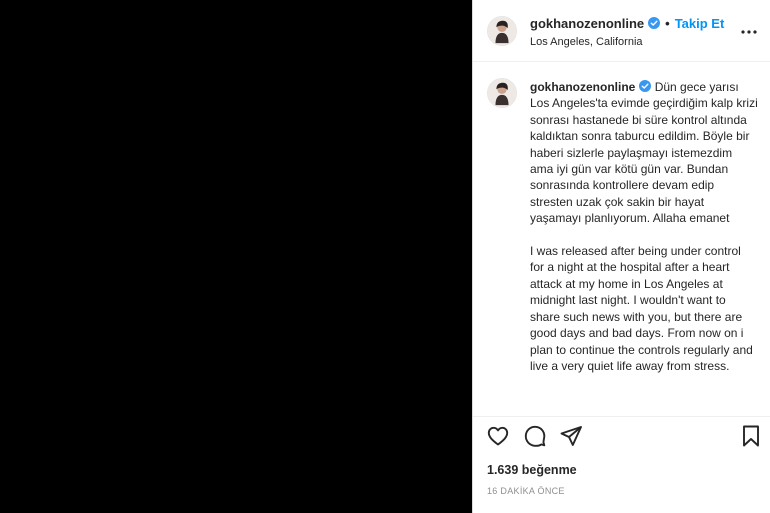 The width and height of the screenshot is (770, 513). What do you see at coordinates (535, 436) in the screenshot?
I see `comment-icon` at bounding box center [535, 436].